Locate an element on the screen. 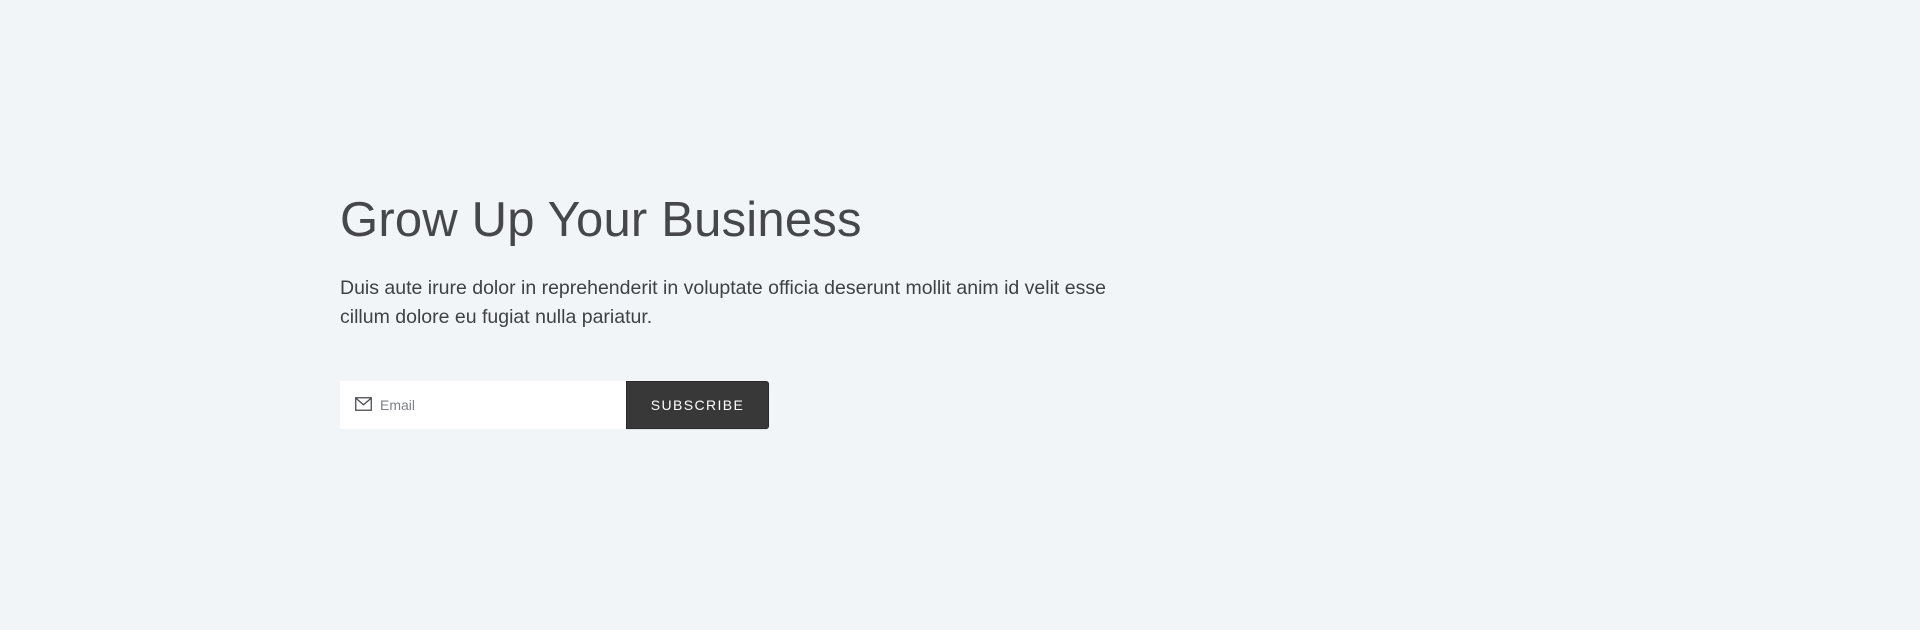 The height and width of the screenshot is (630, 1920). subscribe-button: SUBSCRIBE is located at coordinates (697, 405).